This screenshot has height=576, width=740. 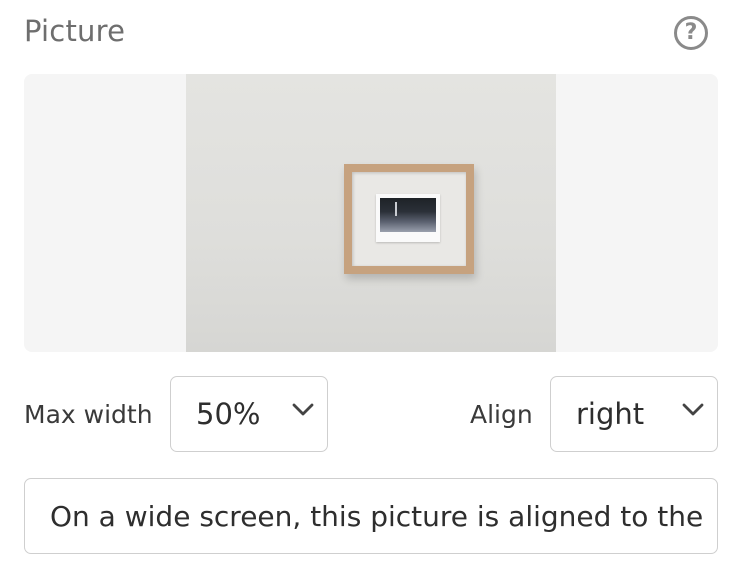 I want to click on frame-mat-graphic, so click(x=409, y=219).